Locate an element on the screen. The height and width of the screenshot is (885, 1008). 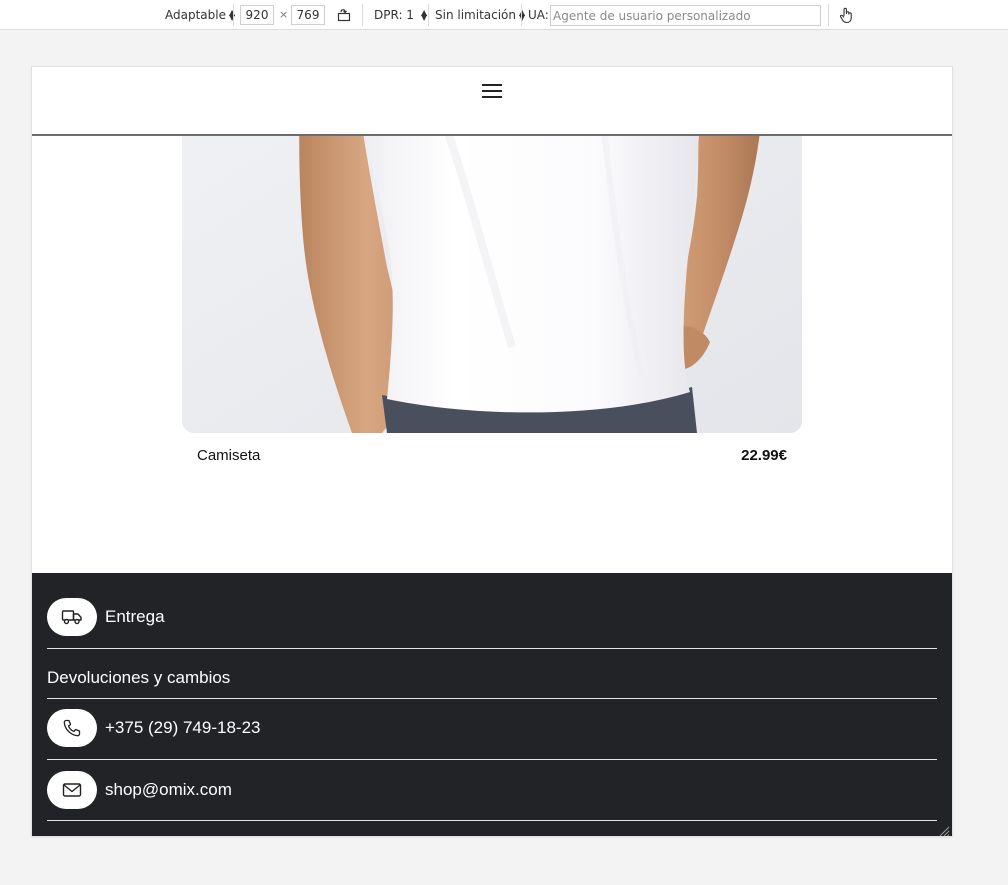
product-price: 22.99€ is located at coordinates (764, 455).